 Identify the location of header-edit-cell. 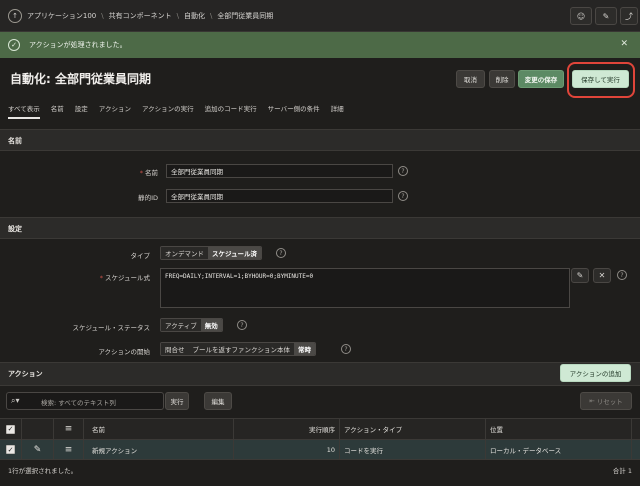
(38, 429).